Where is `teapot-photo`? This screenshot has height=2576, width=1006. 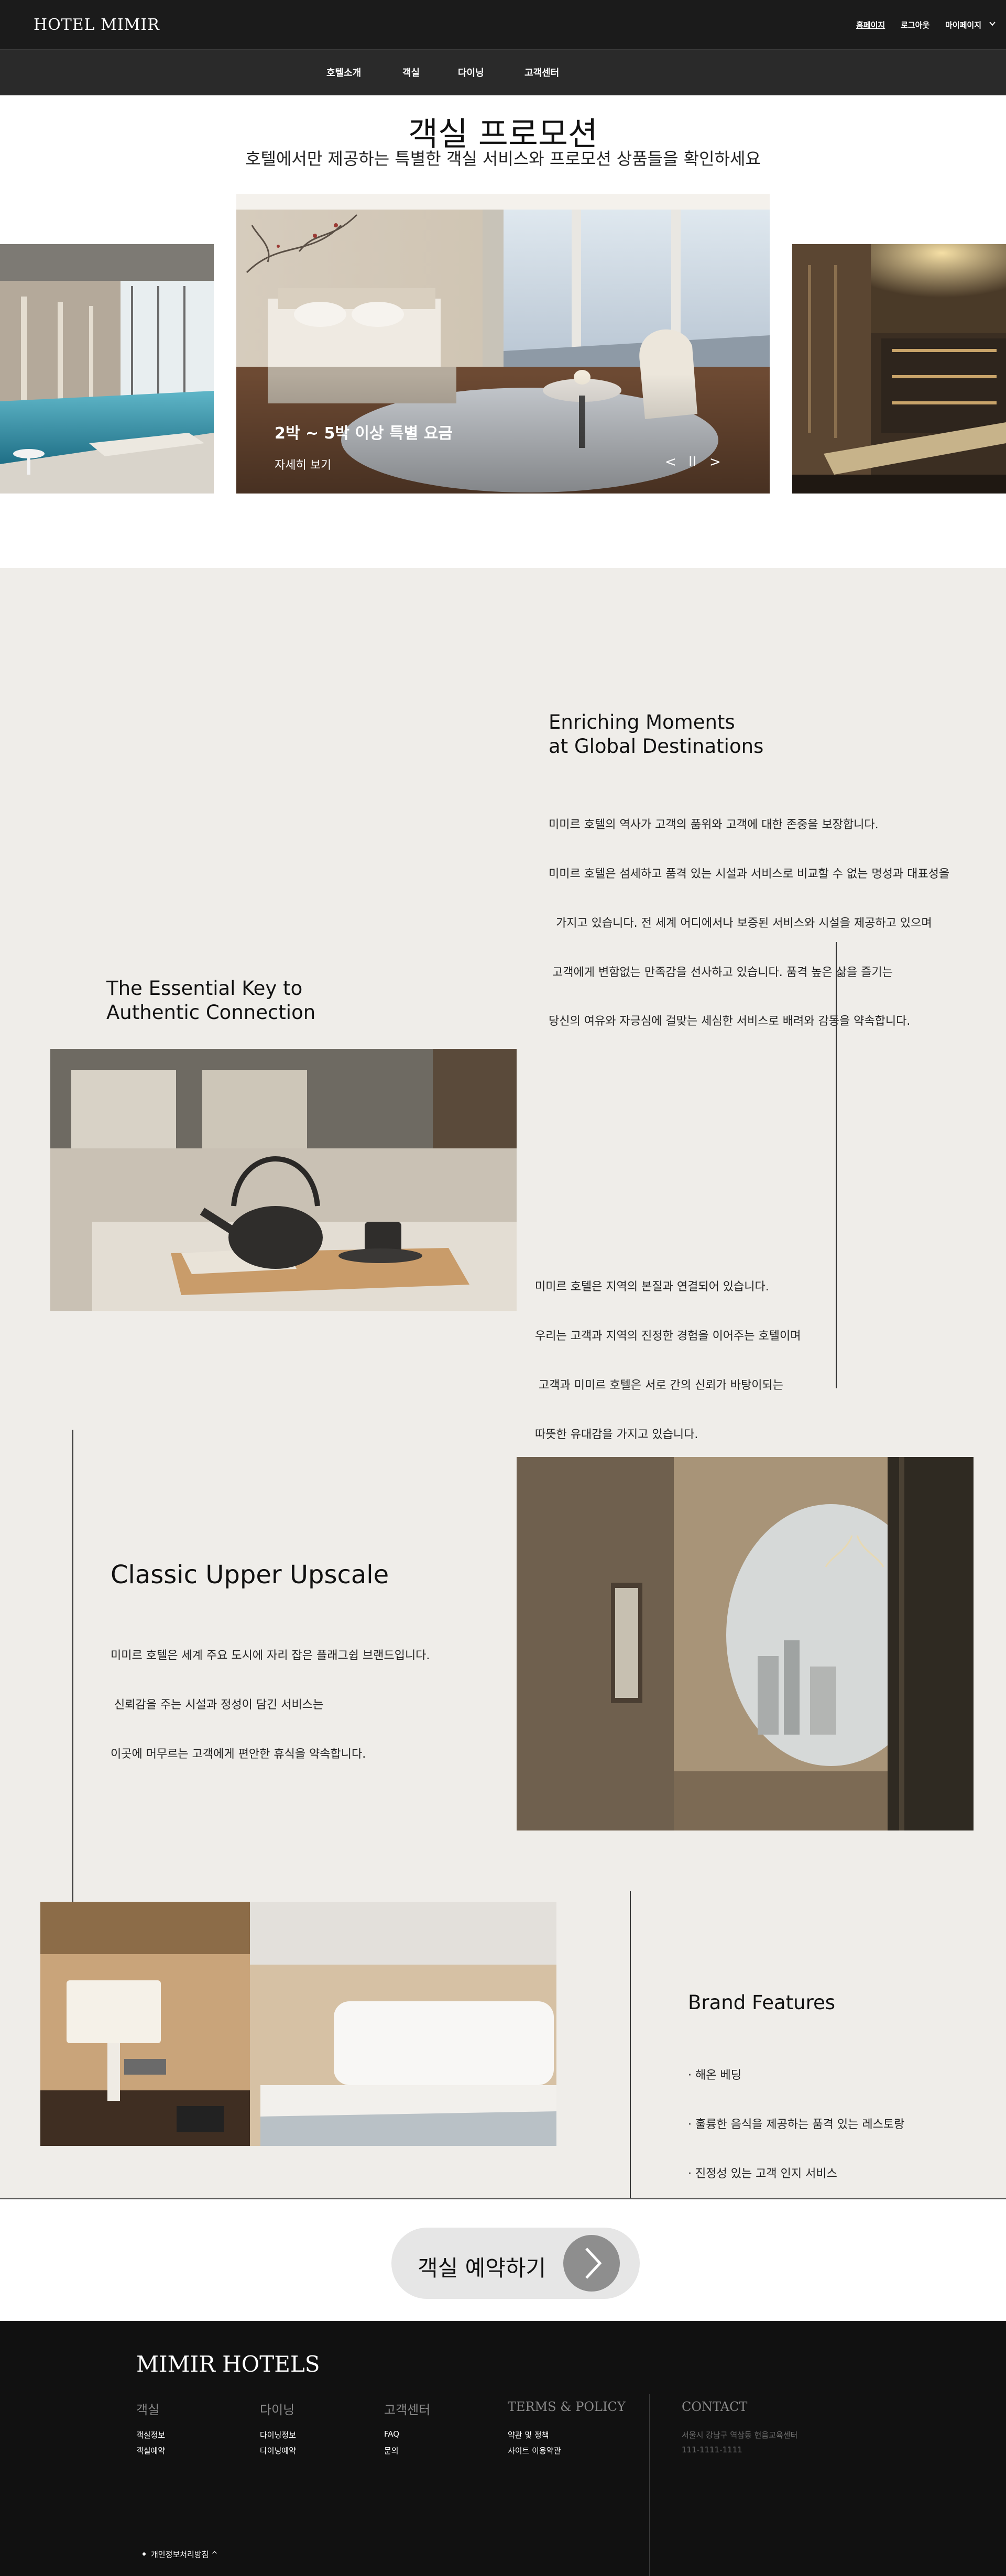 teapot-photo is located at coordinates (283, 1180).